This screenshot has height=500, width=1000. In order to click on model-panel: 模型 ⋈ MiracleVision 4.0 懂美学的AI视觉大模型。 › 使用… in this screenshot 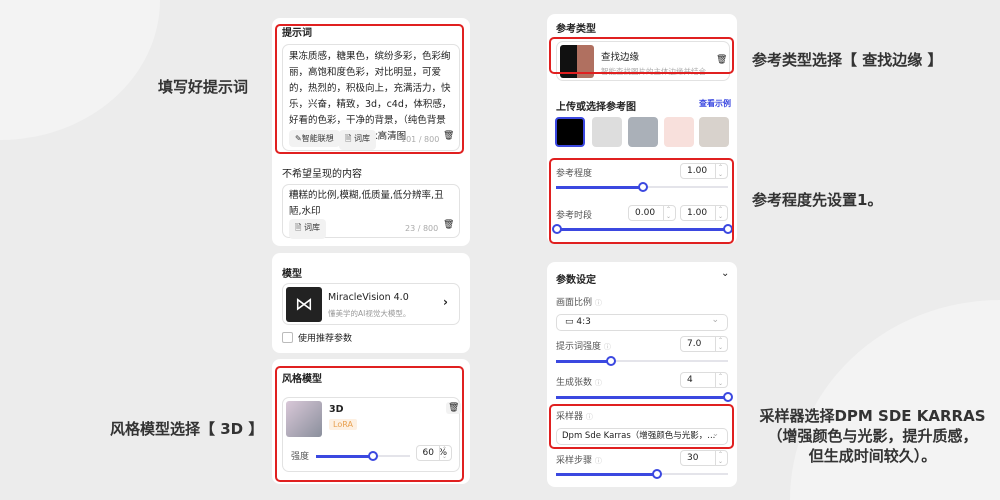, I will do `click(371, 303)`.